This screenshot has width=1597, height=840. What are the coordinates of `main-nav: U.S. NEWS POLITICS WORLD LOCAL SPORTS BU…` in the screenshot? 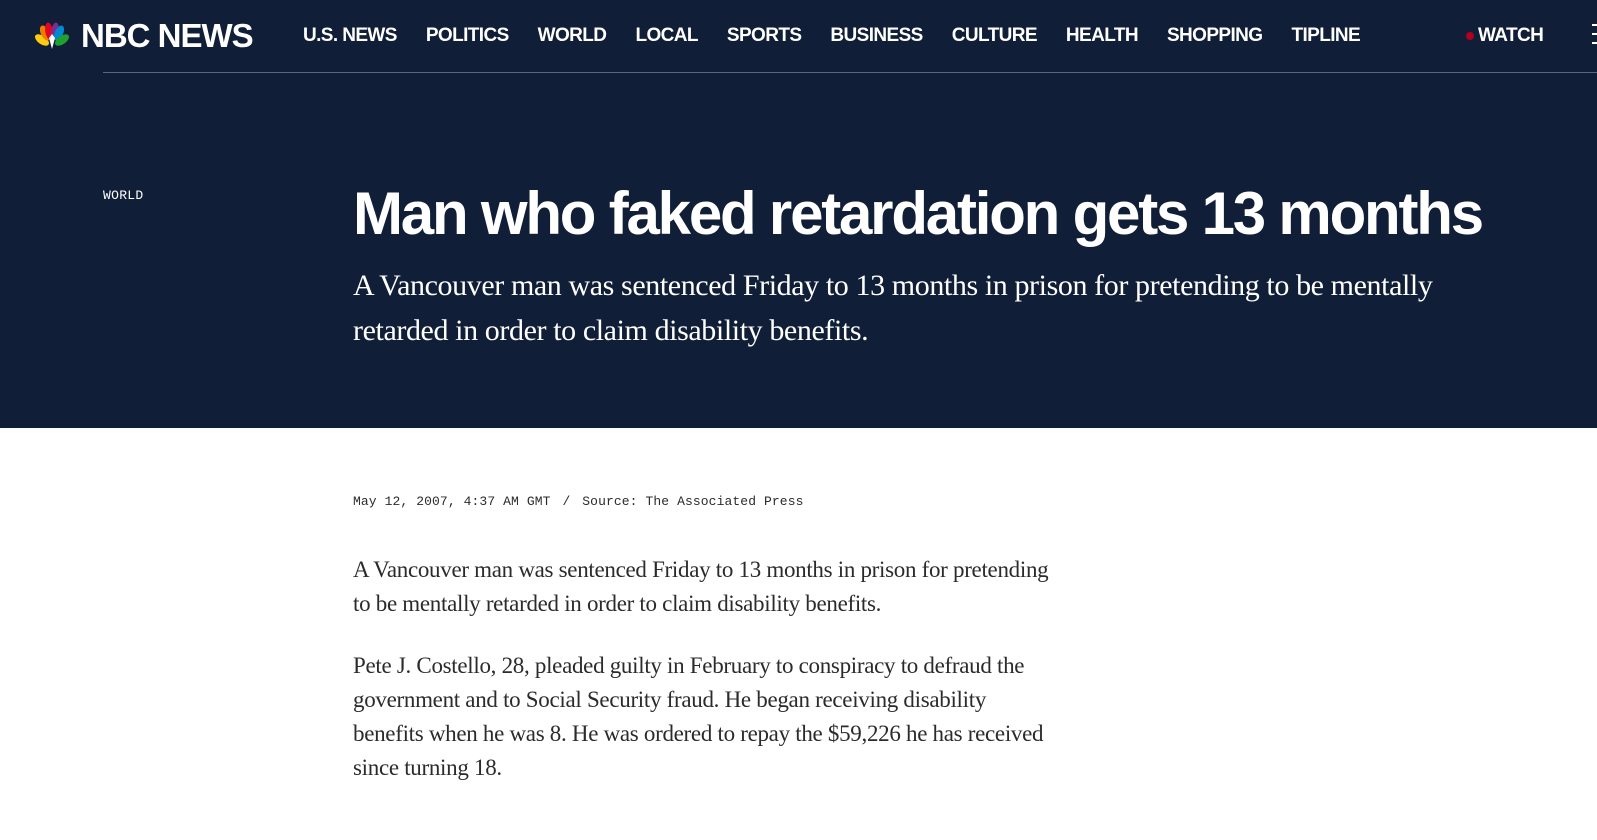 It's located at (846, 36).